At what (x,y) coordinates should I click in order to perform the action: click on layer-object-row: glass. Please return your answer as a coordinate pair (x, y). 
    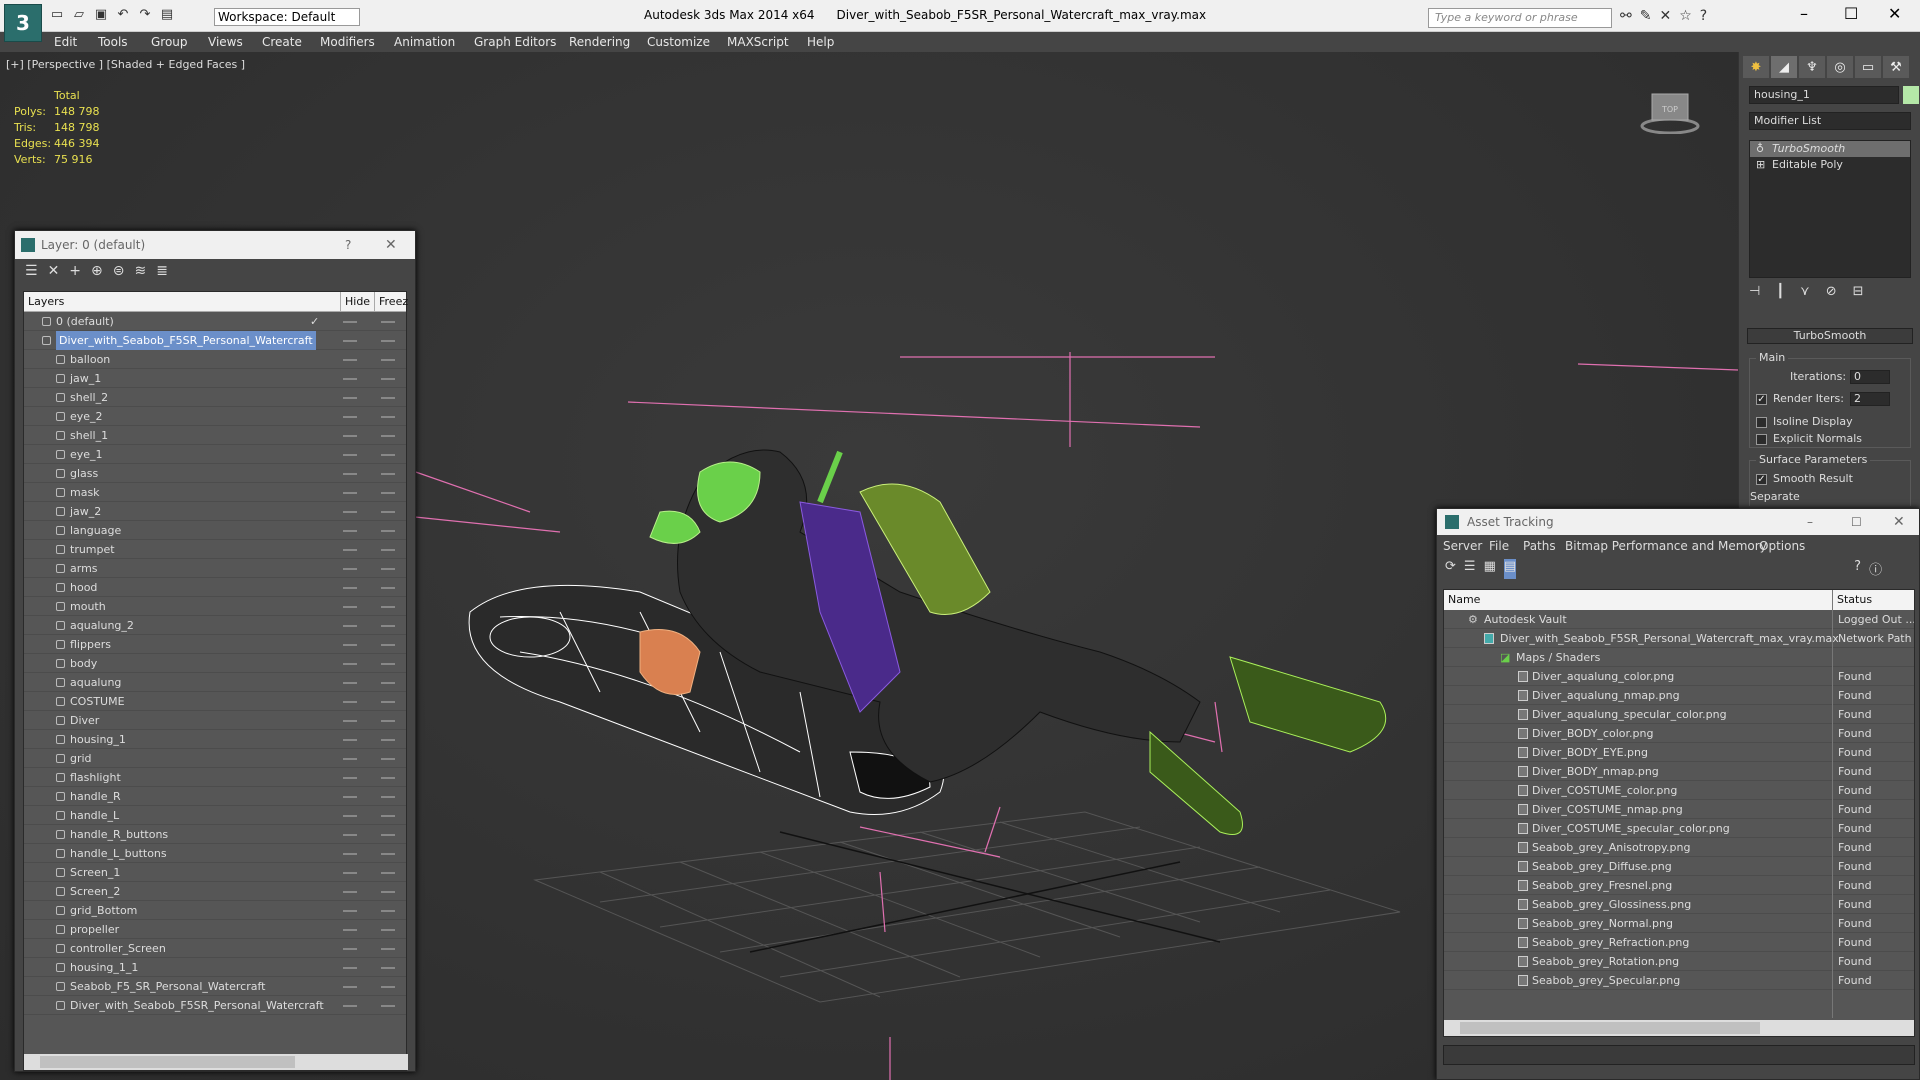
    Looking at the image, I should click on (215, 473).